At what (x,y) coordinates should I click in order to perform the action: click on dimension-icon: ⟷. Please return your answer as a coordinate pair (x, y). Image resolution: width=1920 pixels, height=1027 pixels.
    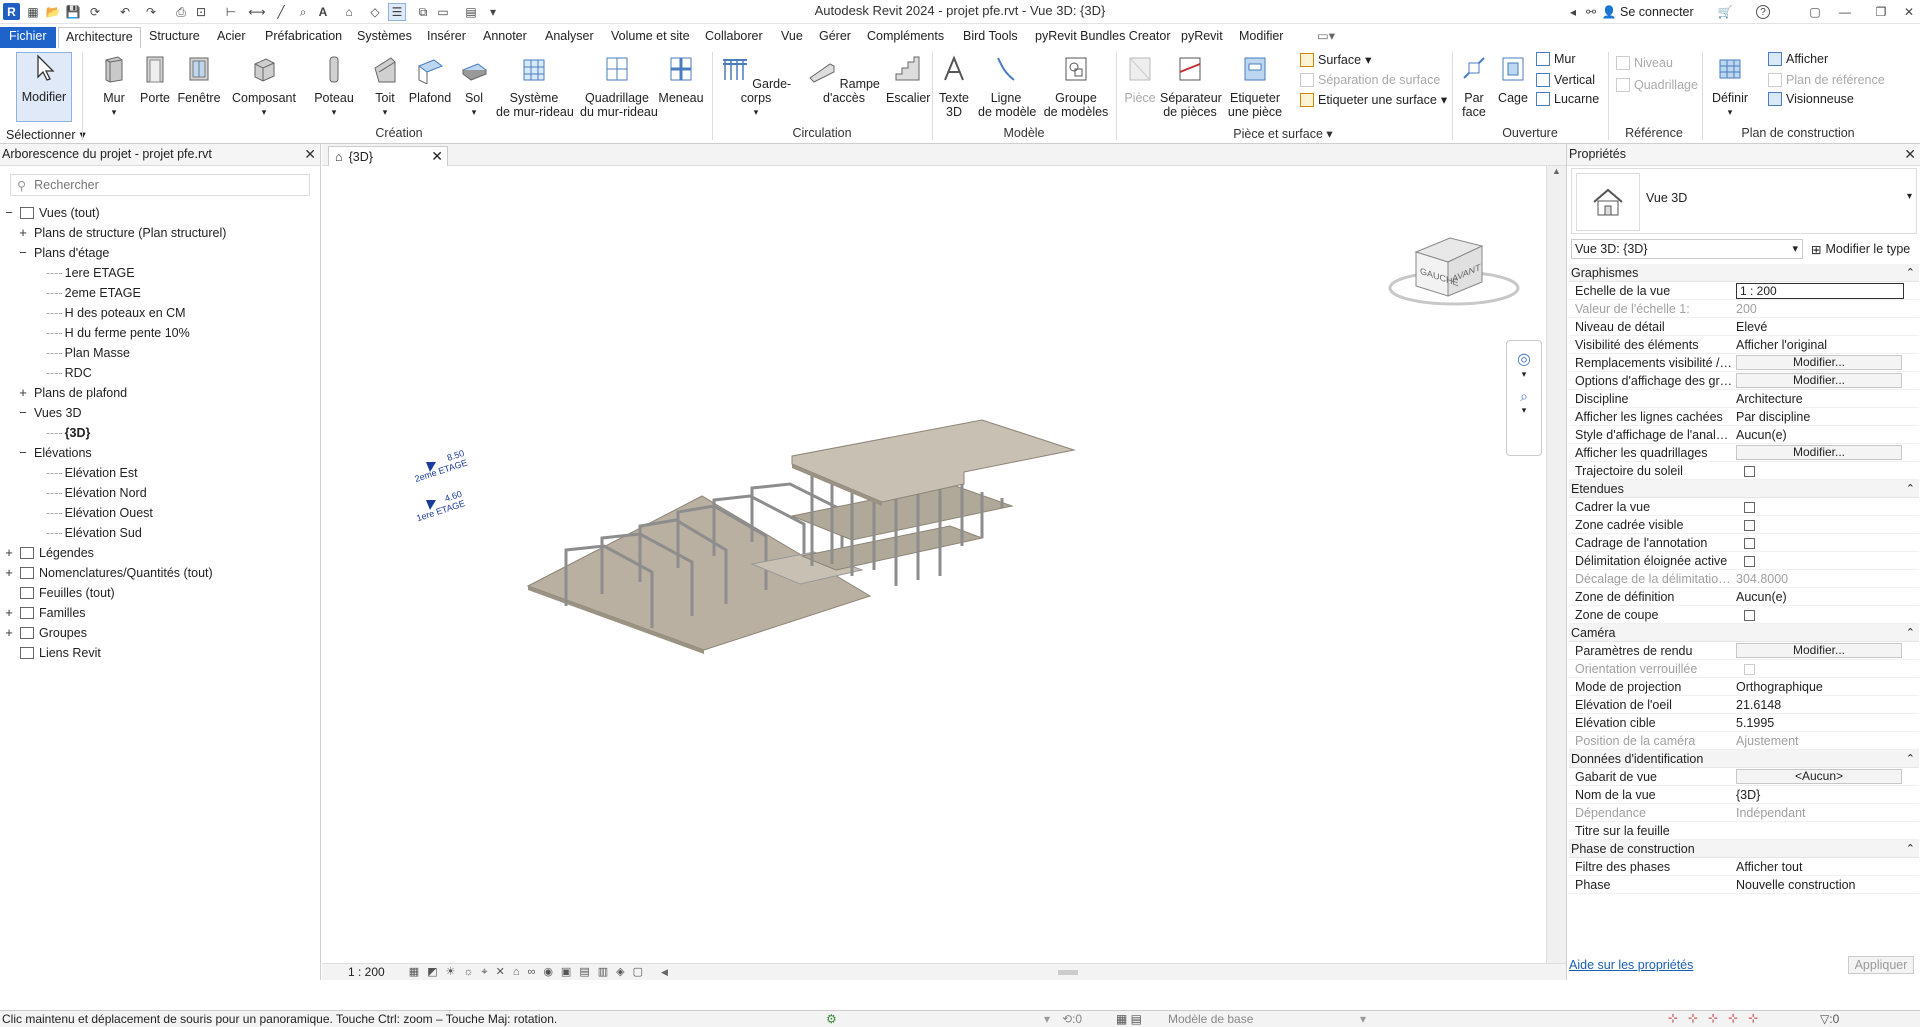
    Looking at the image, I should click on (257, 12).